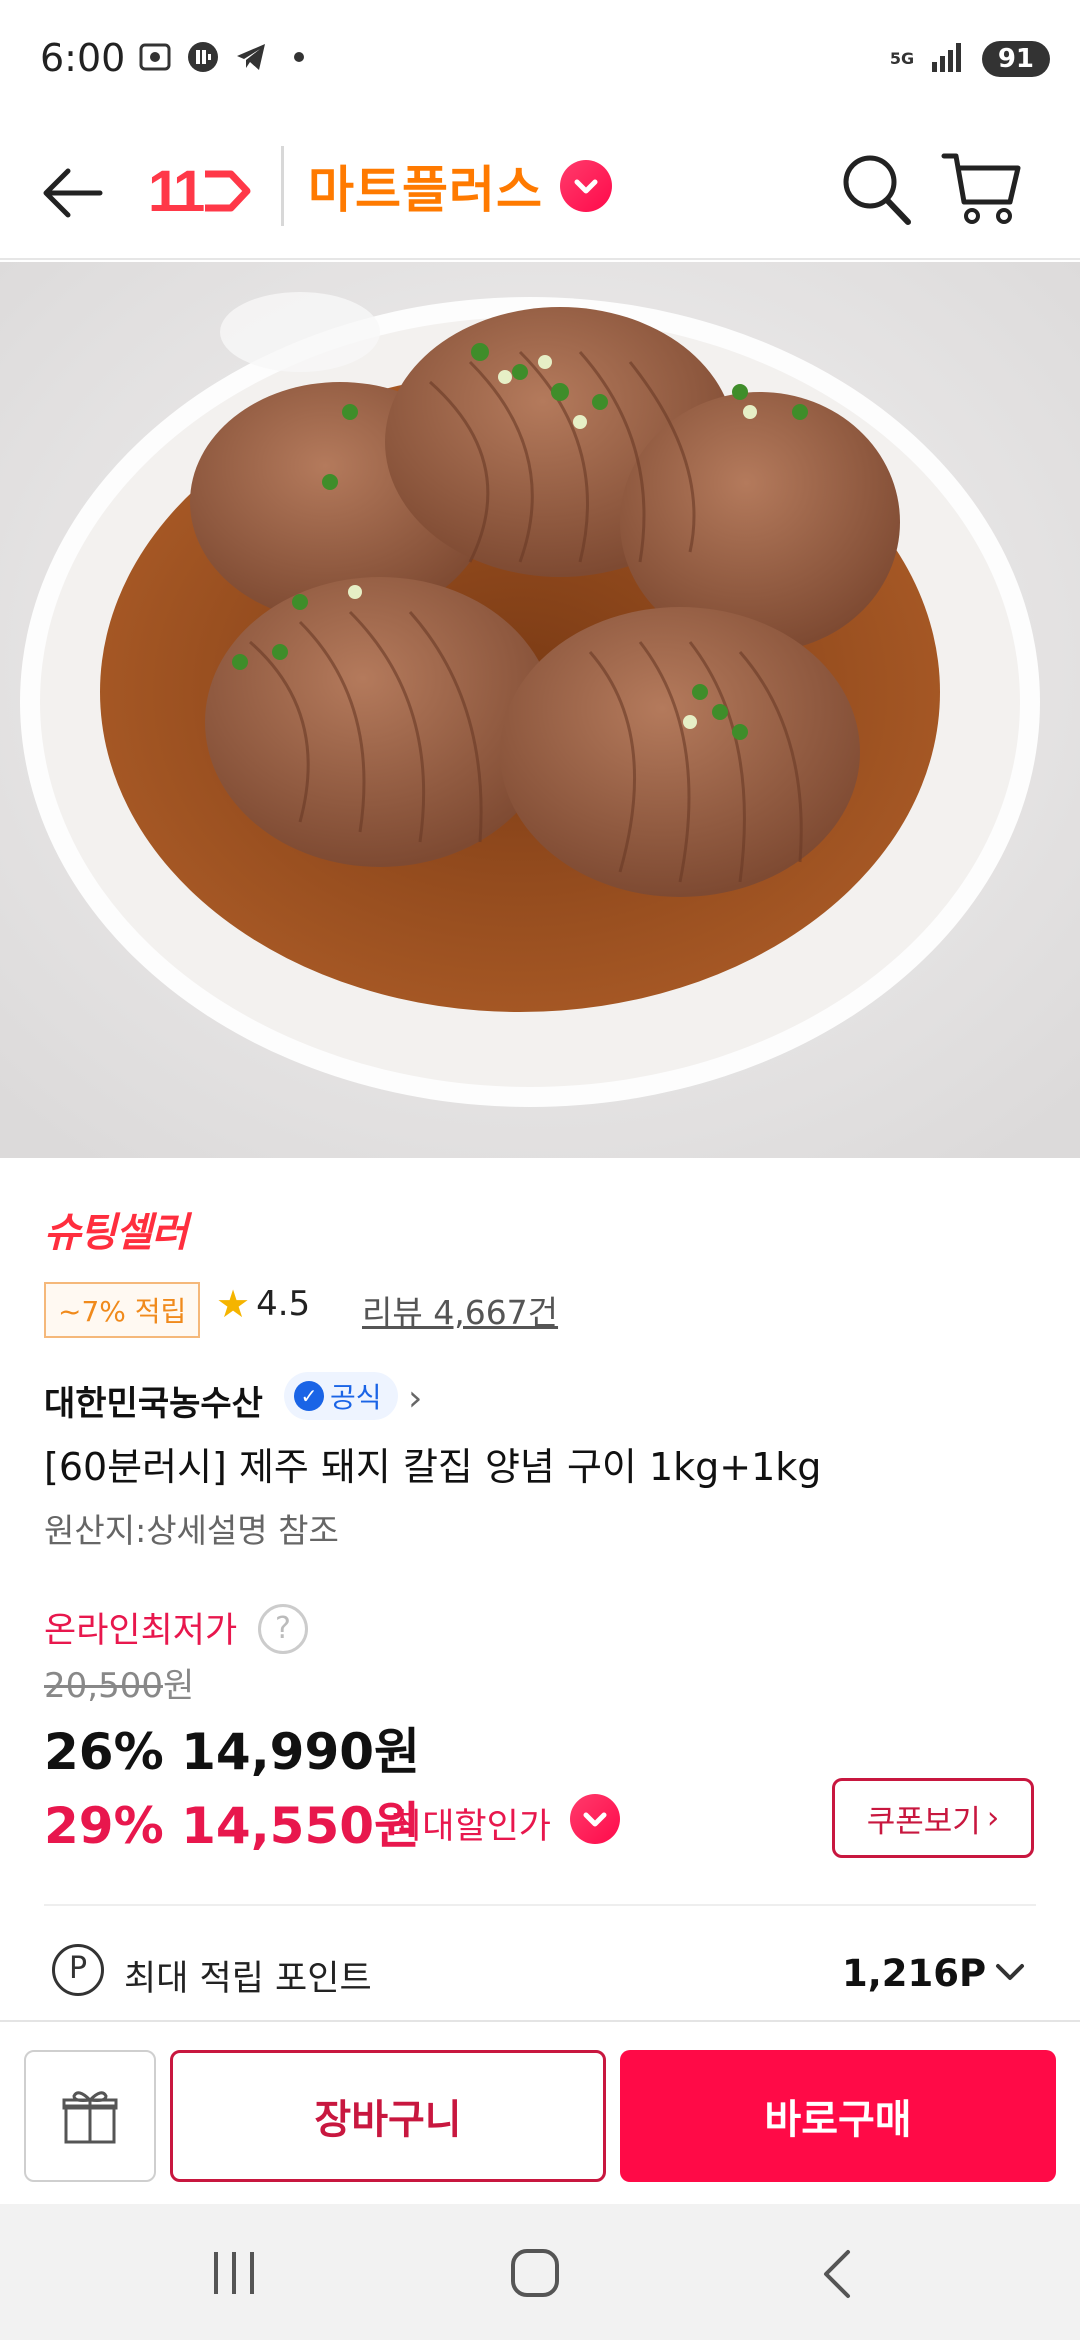 The width and height of the screenshot is (1080, 2340). Describe the element at coordinates (923, 1821) in the screenshot. I see `coupon-button-label: 쿠폰보기` at that location.